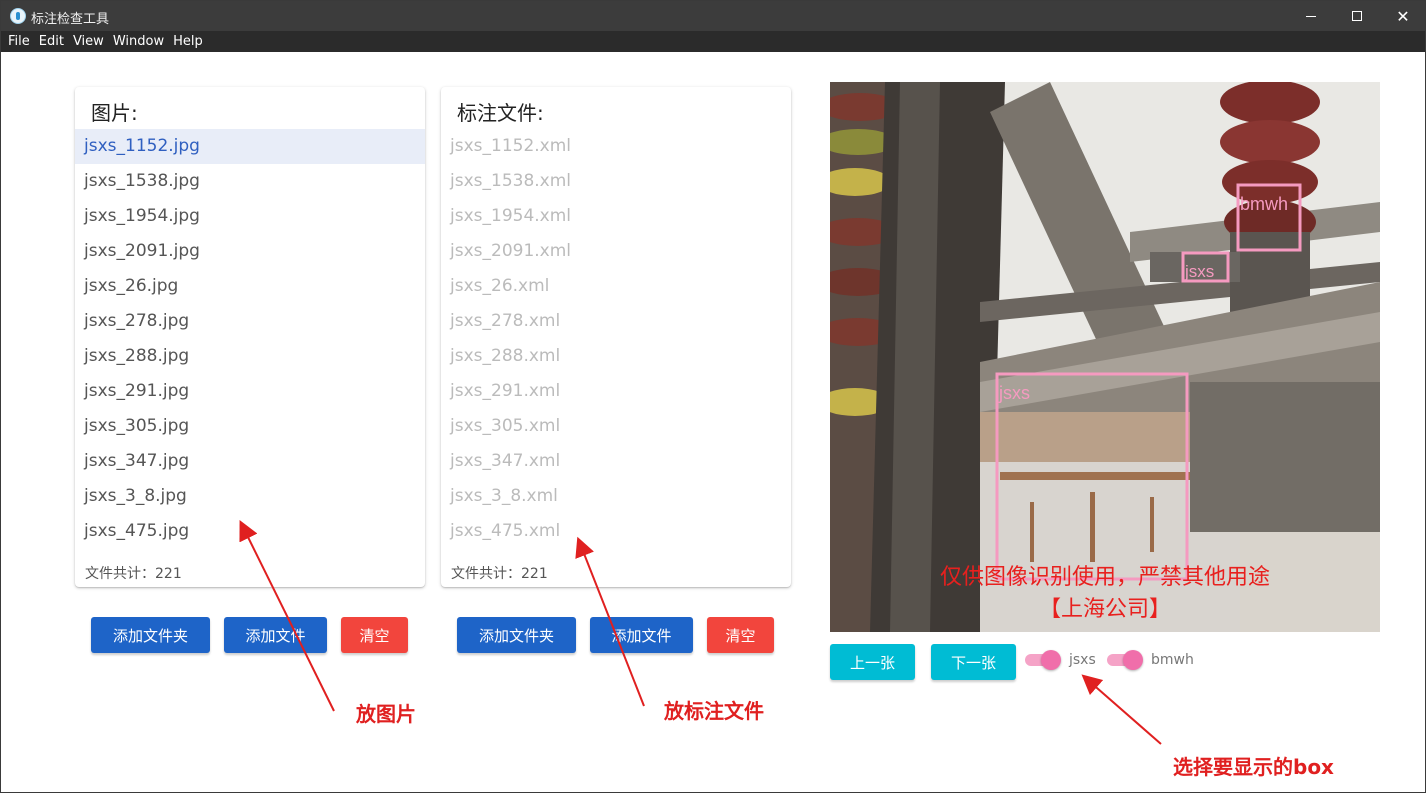  I want to click on arrow-images, so click(287, 616).